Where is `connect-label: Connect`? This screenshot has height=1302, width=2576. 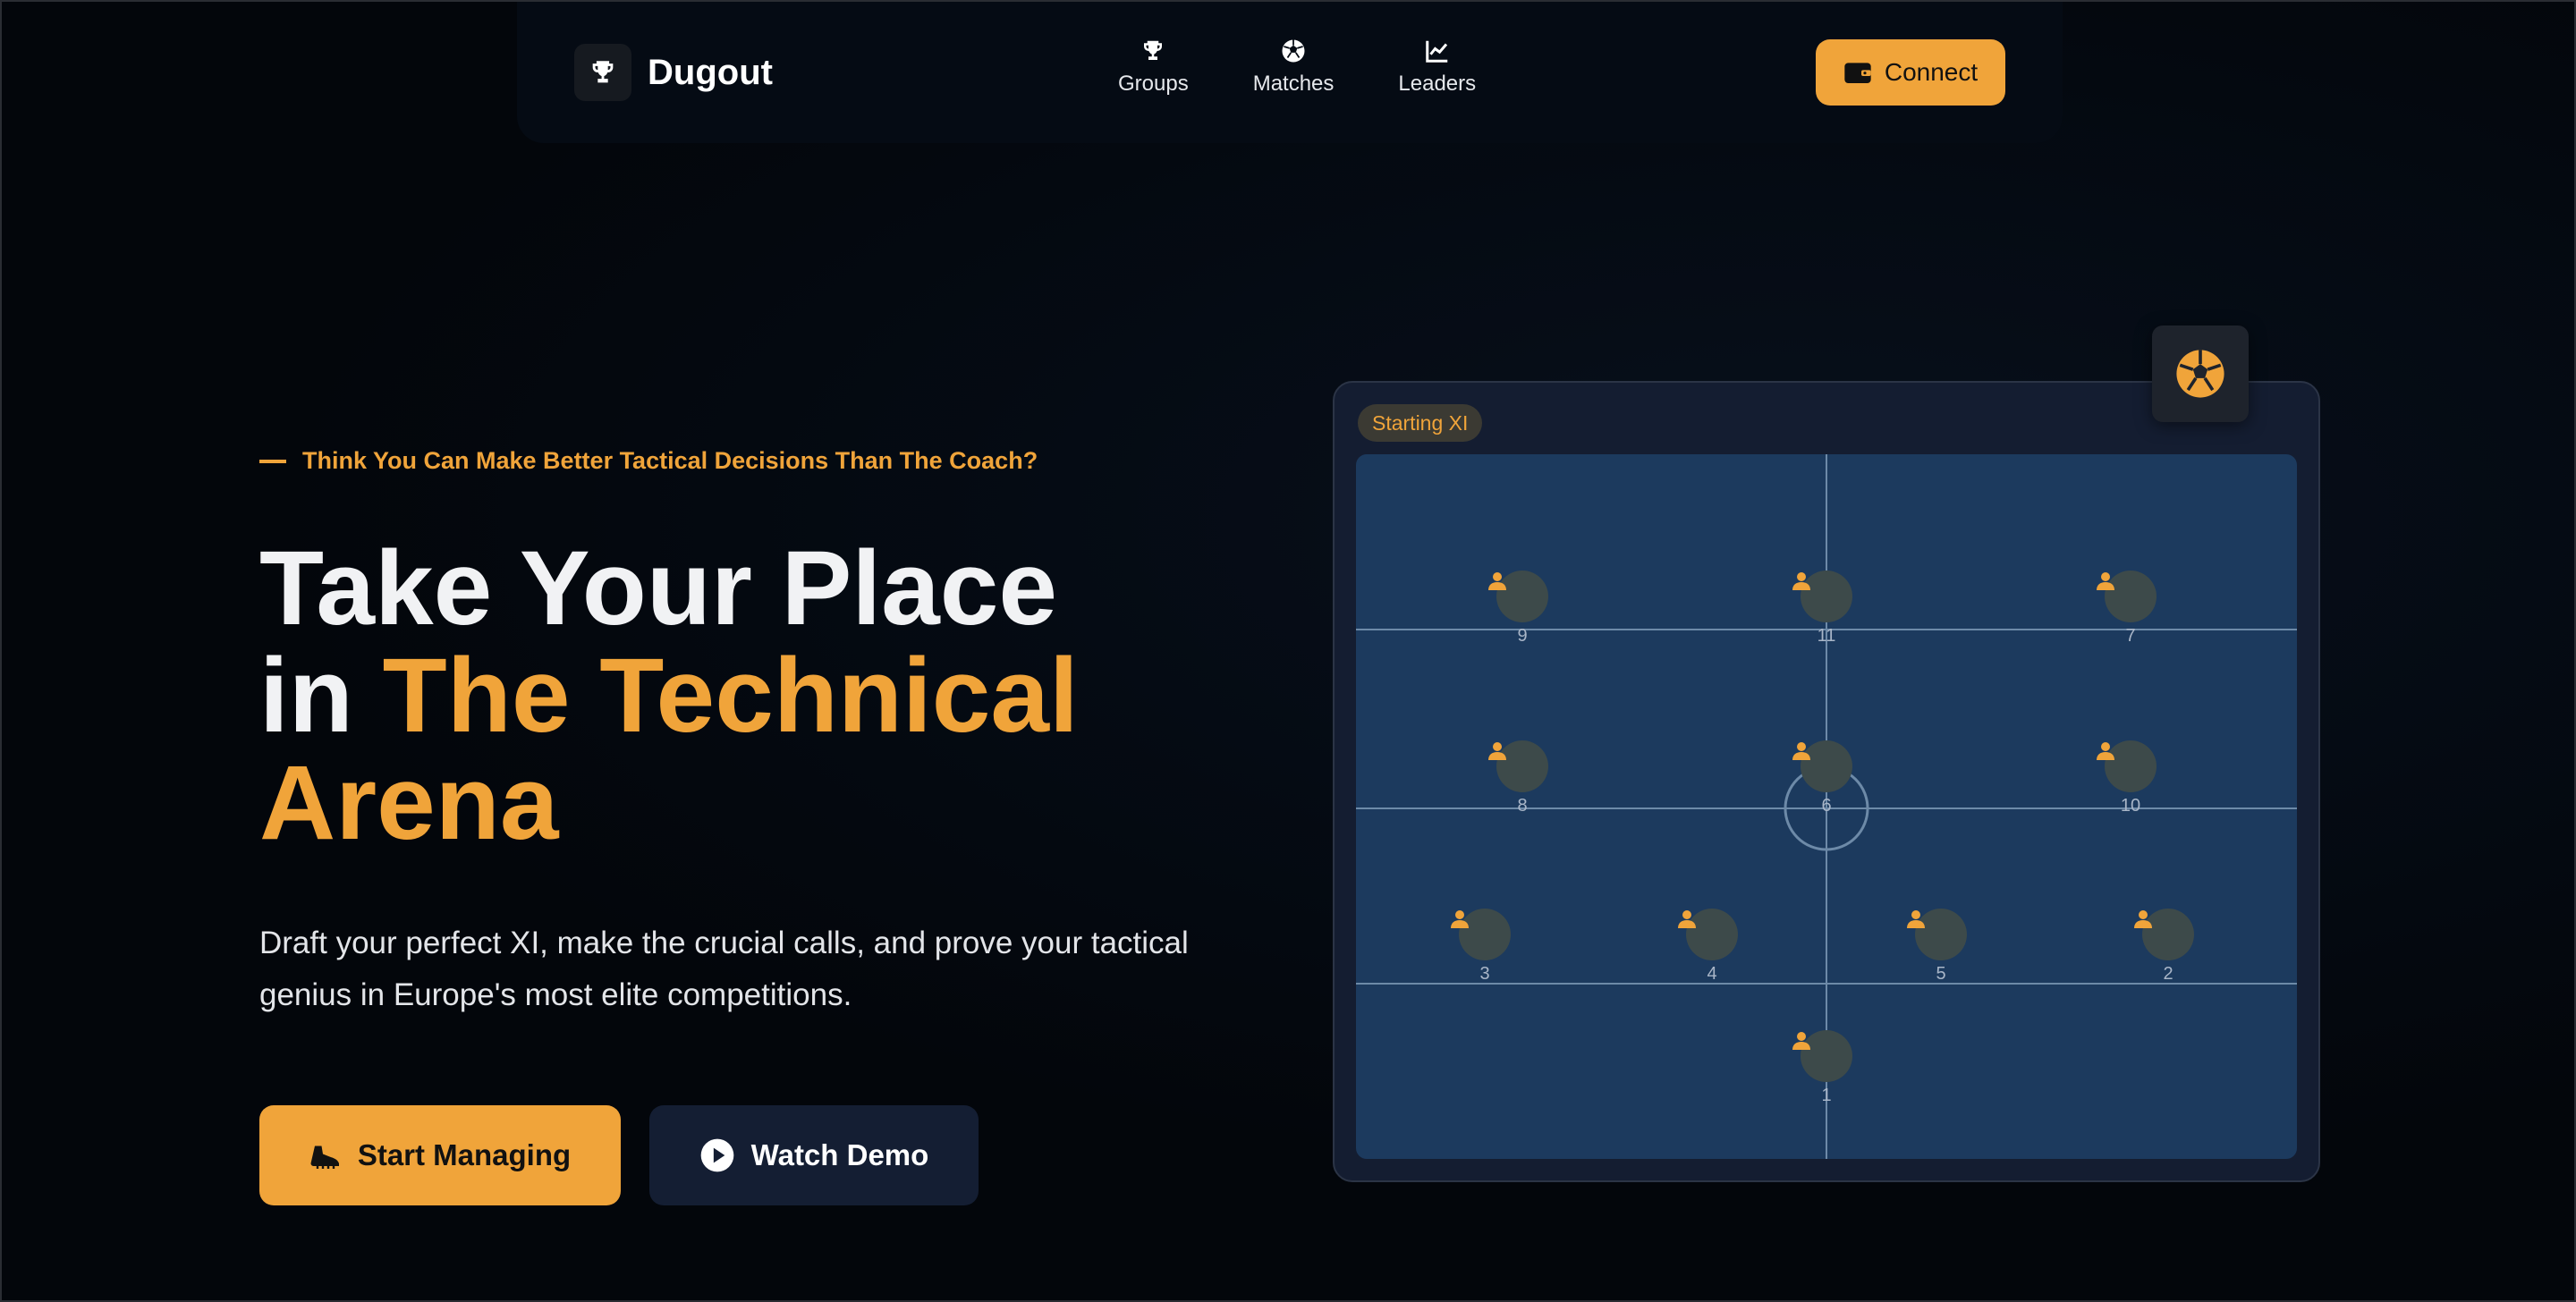
connect-label: Connect is located at coordinates (1931, 72).